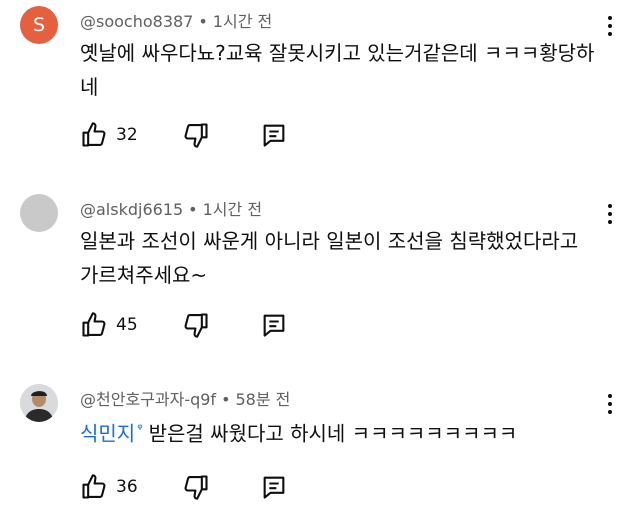 This screenshot has height=522, width=640. What do you see at coordinates (127, 325) in the screenshot?
I see `like-count: 45` at bounding box center [127, 325].